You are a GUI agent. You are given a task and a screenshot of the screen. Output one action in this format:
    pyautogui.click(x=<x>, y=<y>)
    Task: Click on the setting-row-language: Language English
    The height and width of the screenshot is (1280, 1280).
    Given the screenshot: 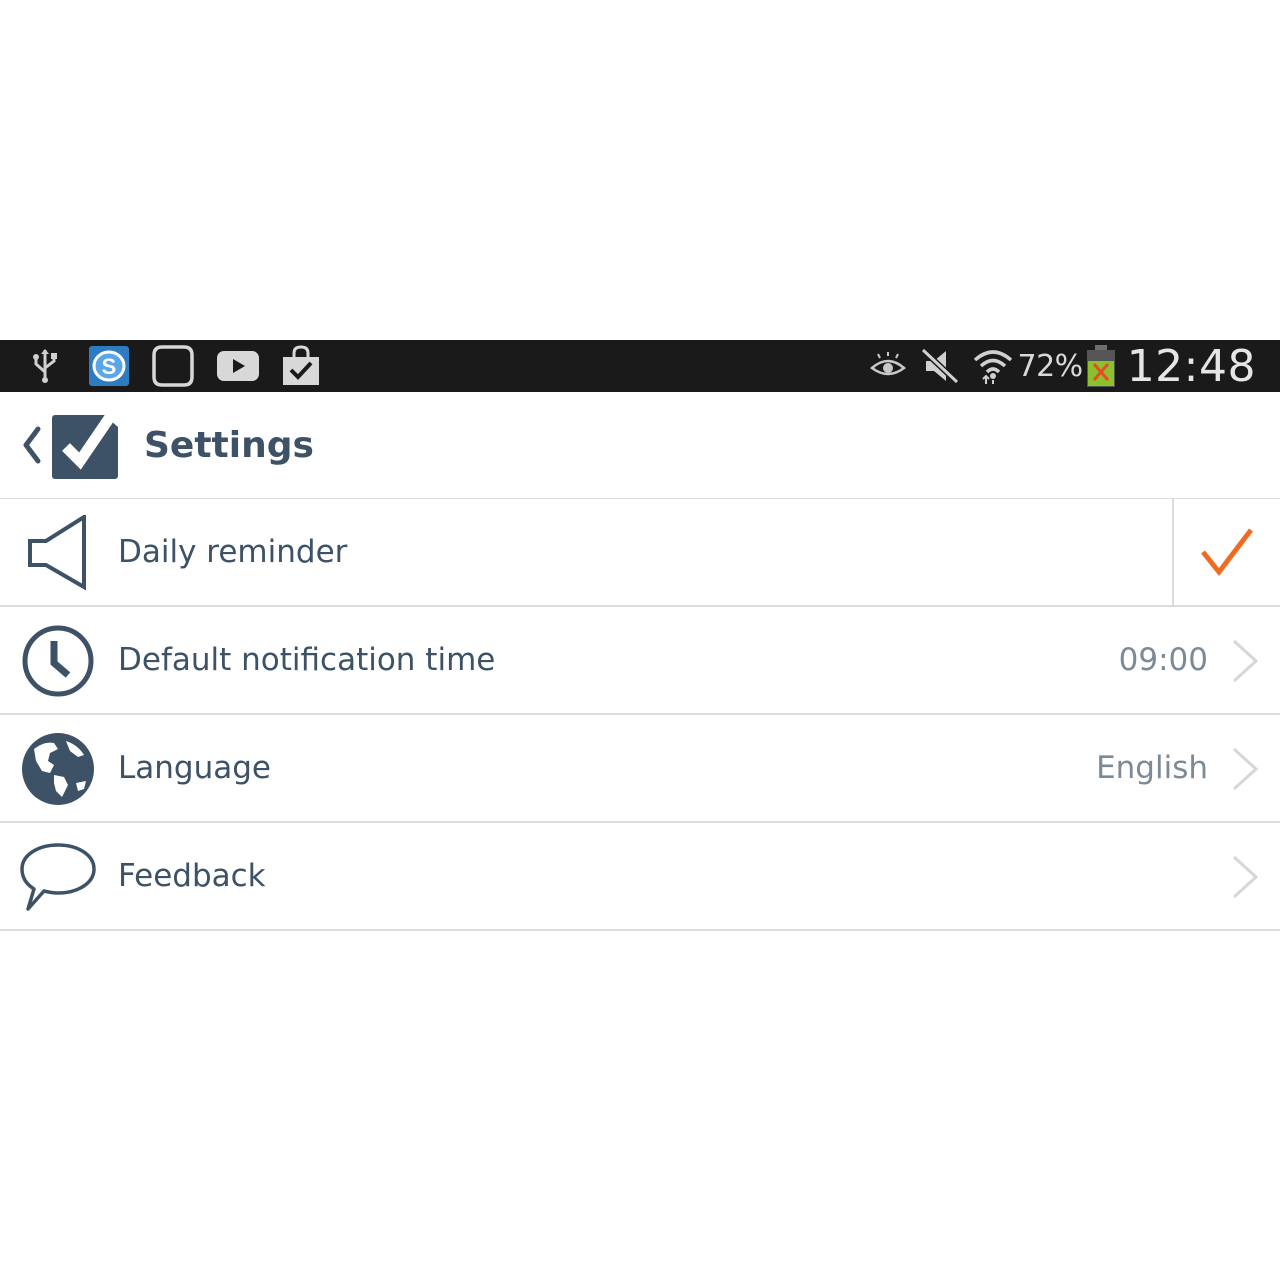 What is the action you would take?
    pyautogui.click(x=640, y=769)
    